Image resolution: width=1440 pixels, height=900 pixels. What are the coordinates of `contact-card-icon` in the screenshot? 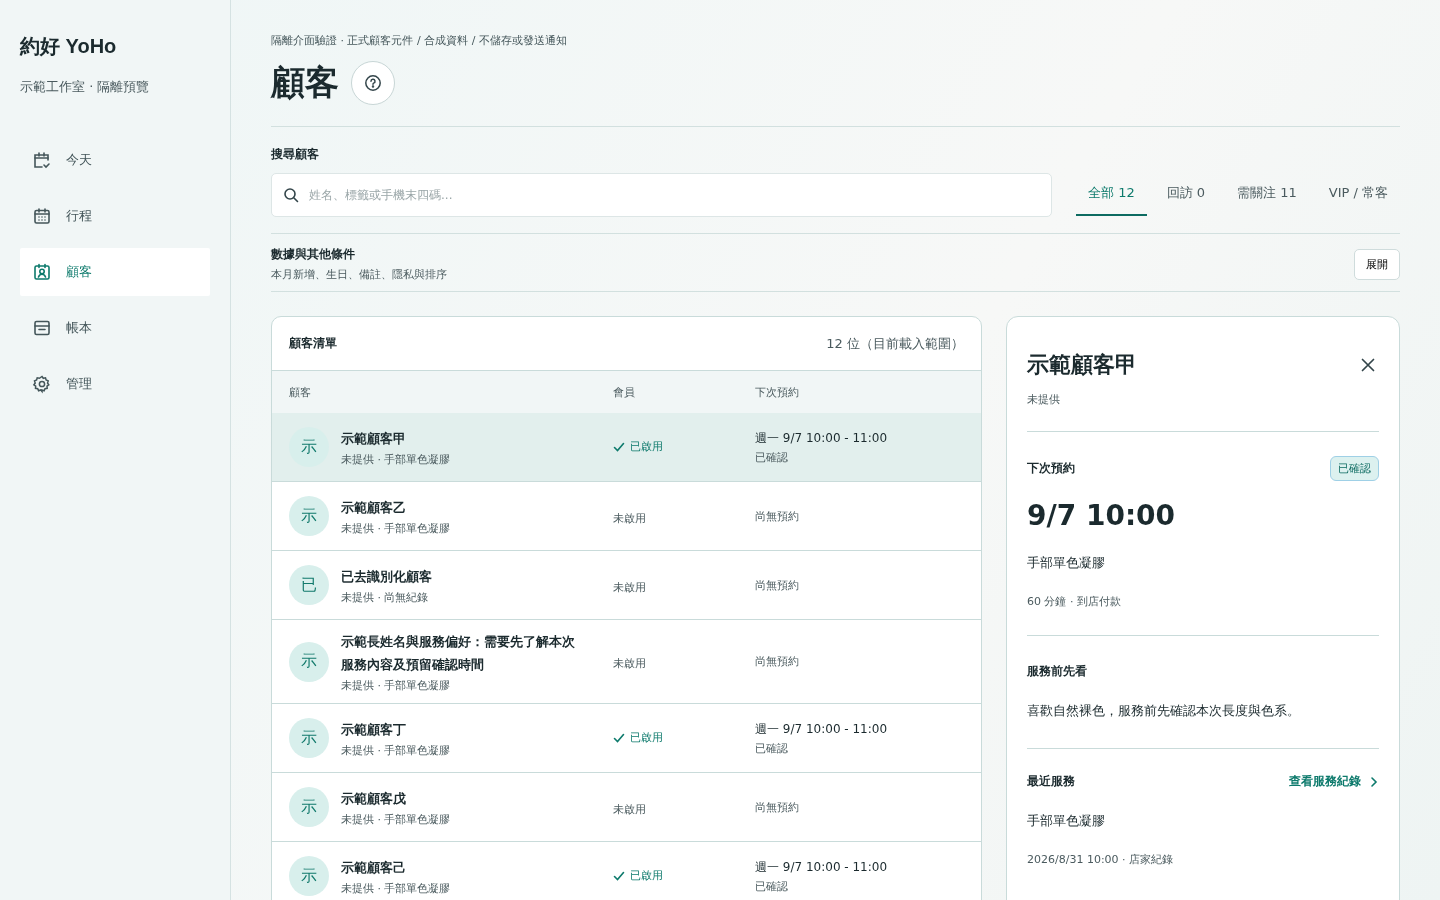 It's located at (42, 272).